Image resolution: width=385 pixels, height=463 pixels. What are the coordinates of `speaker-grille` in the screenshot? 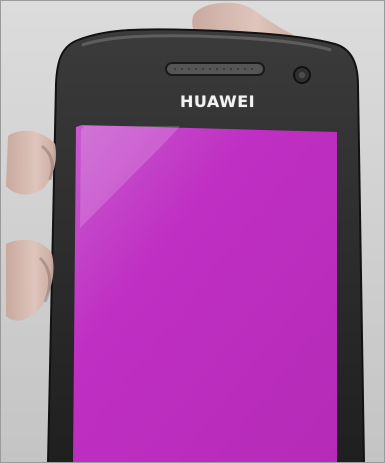 It's located at (215, 69).